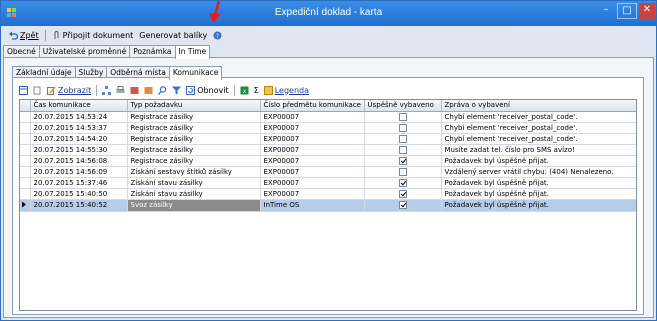 The width and height of the screenshot is (657, 321). I want to click on help-icon: ?, so click(217, 35).